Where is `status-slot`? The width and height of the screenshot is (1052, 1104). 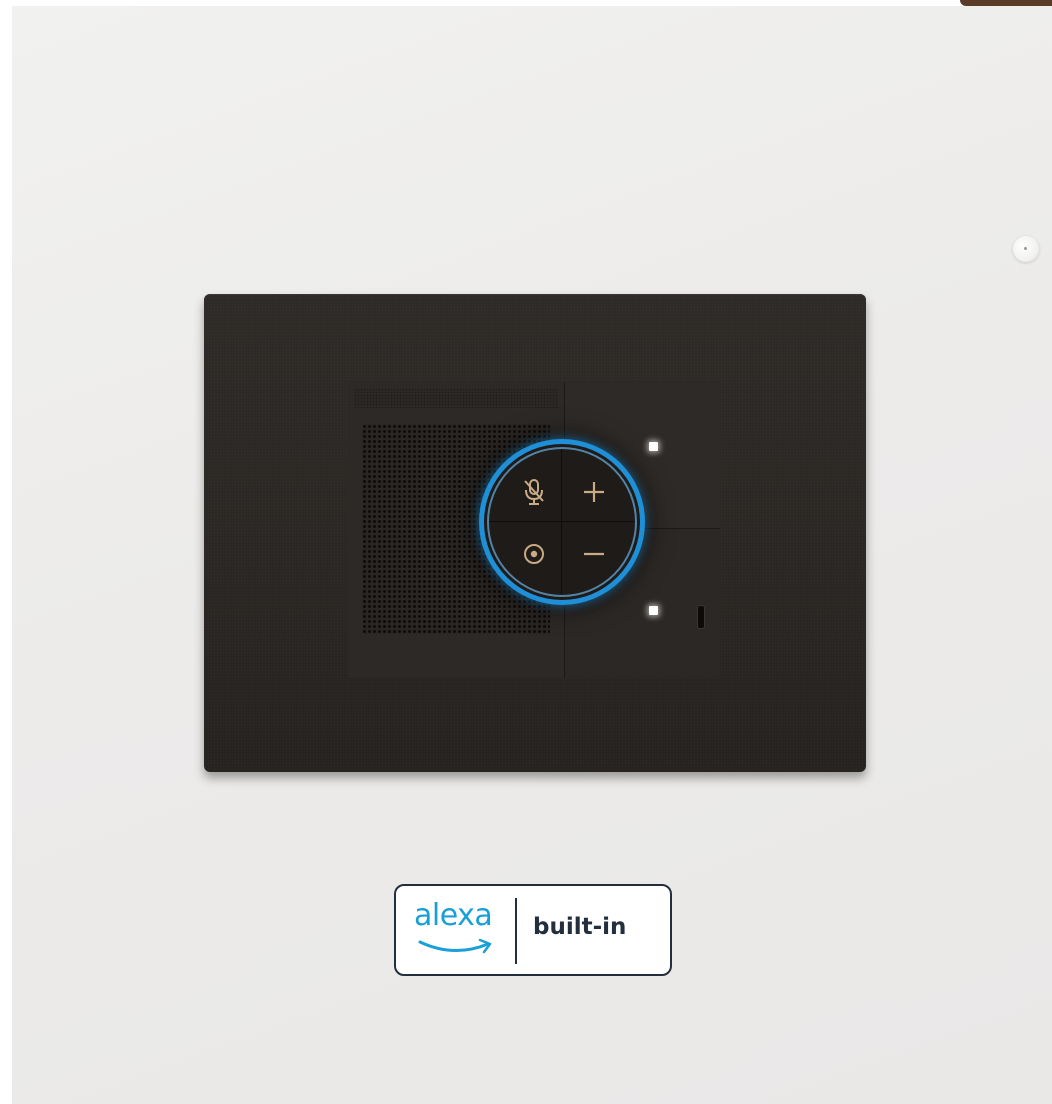 status-slot is located at coordinates (701, 617).